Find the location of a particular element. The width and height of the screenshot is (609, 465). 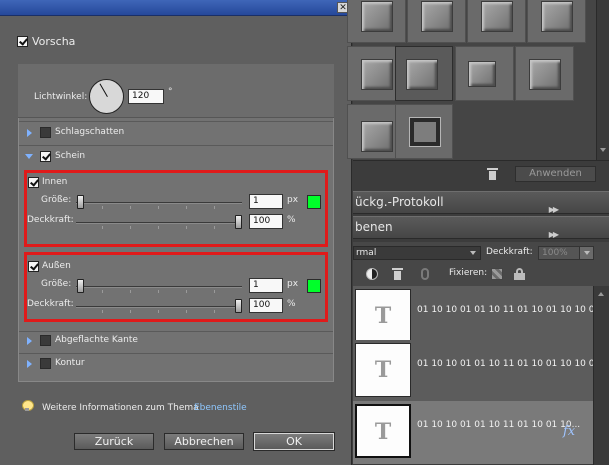

outer-opacity-slider-thumb is located at coordinates (238, 306).